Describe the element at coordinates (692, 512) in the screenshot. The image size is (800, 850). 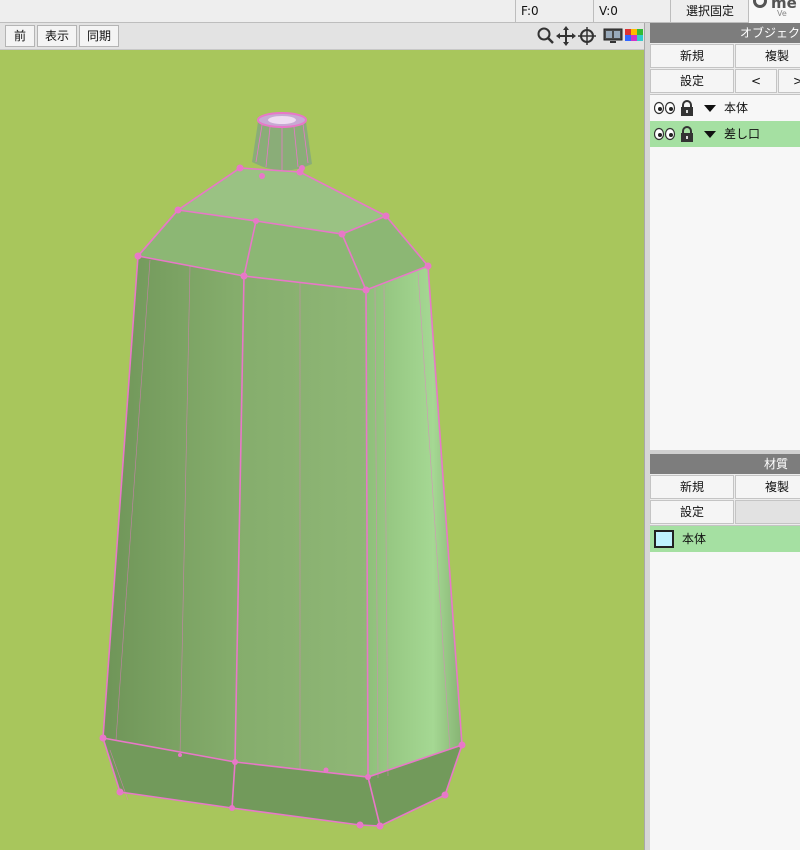
I see `material-settings-button: 設定` at that location.